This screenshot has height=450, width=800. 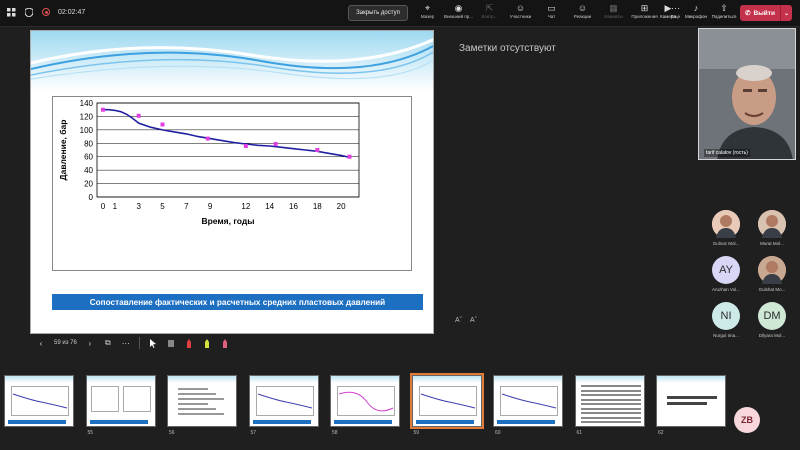 What do you see at coordinates (90, 343) in the screenshot?
I see `next-slide-icon: ›` at bounding box center [90, 343].